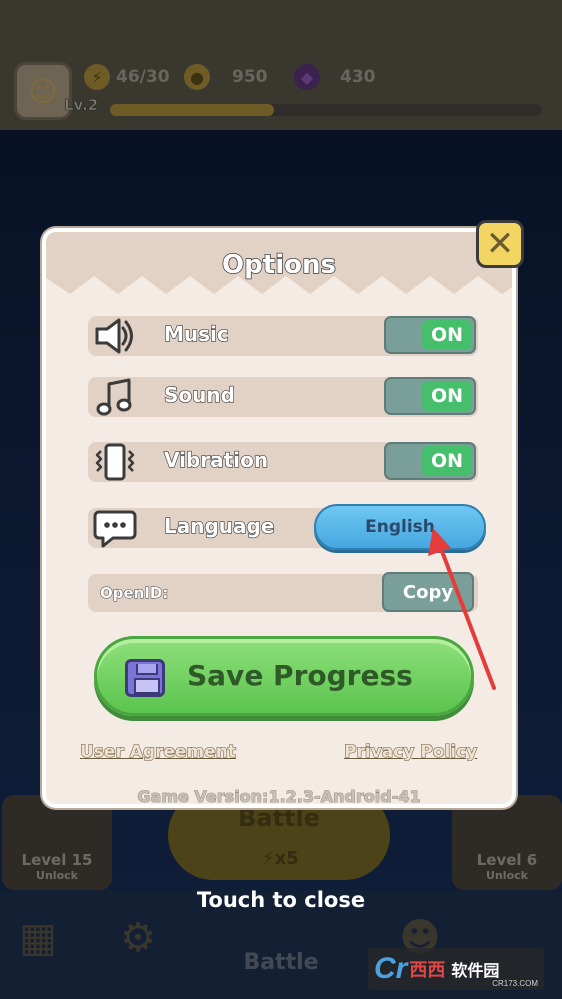 This screenshot has width=562, height=999. Describe the element at coordinates (475, 971) in the screenshot. I see `watermark-site: 软件园` at that location.